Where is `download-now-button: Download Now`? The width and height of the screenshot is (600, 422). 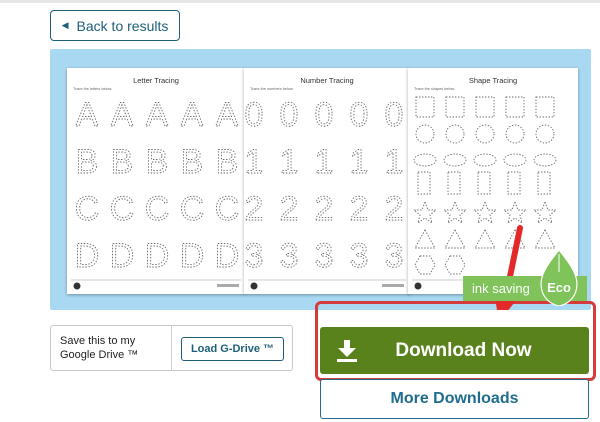 download-now-button: Download Now is located at coordinates (454, 350).